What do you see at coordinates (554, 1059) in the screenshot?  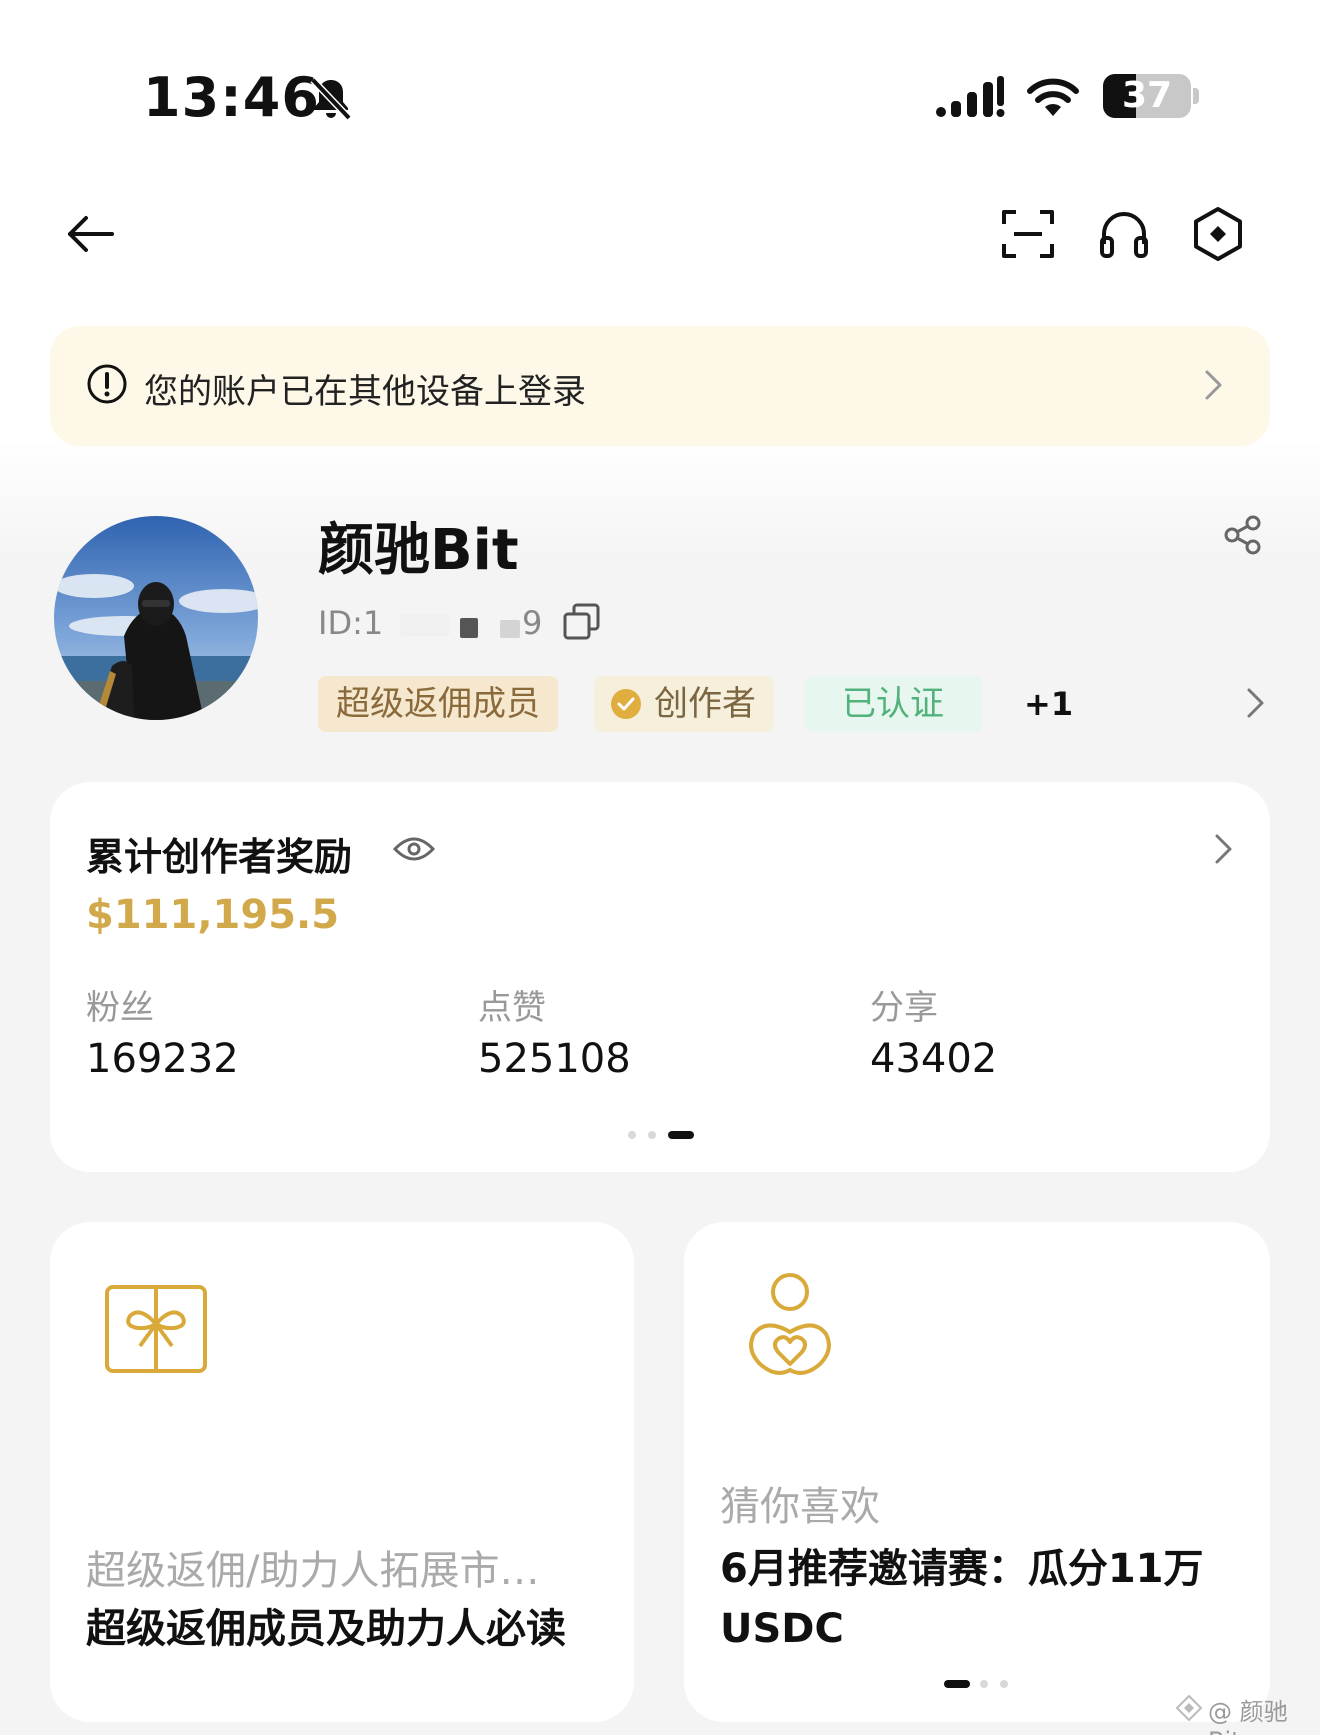 I see `stat-value-likes: 525108` at bounding box center [554, 1059].